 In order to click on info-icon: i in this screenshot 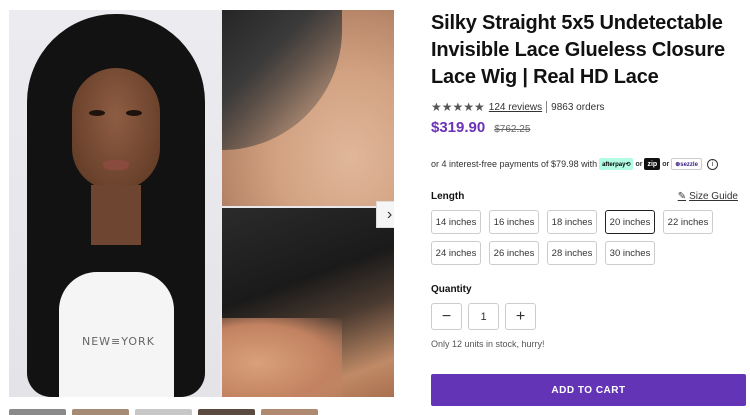, I will do `click(712, 164)`.